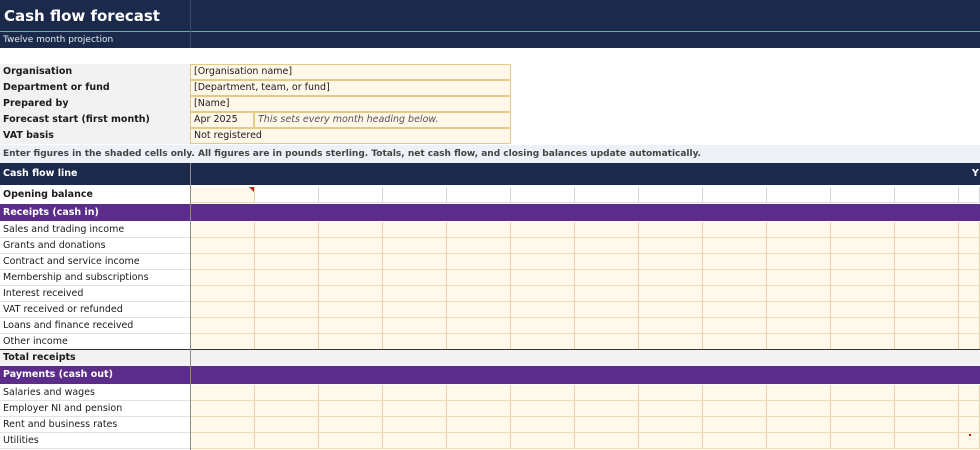 The image size is (980, 450). I want to click on opening-balance-input, so click(223, 195).